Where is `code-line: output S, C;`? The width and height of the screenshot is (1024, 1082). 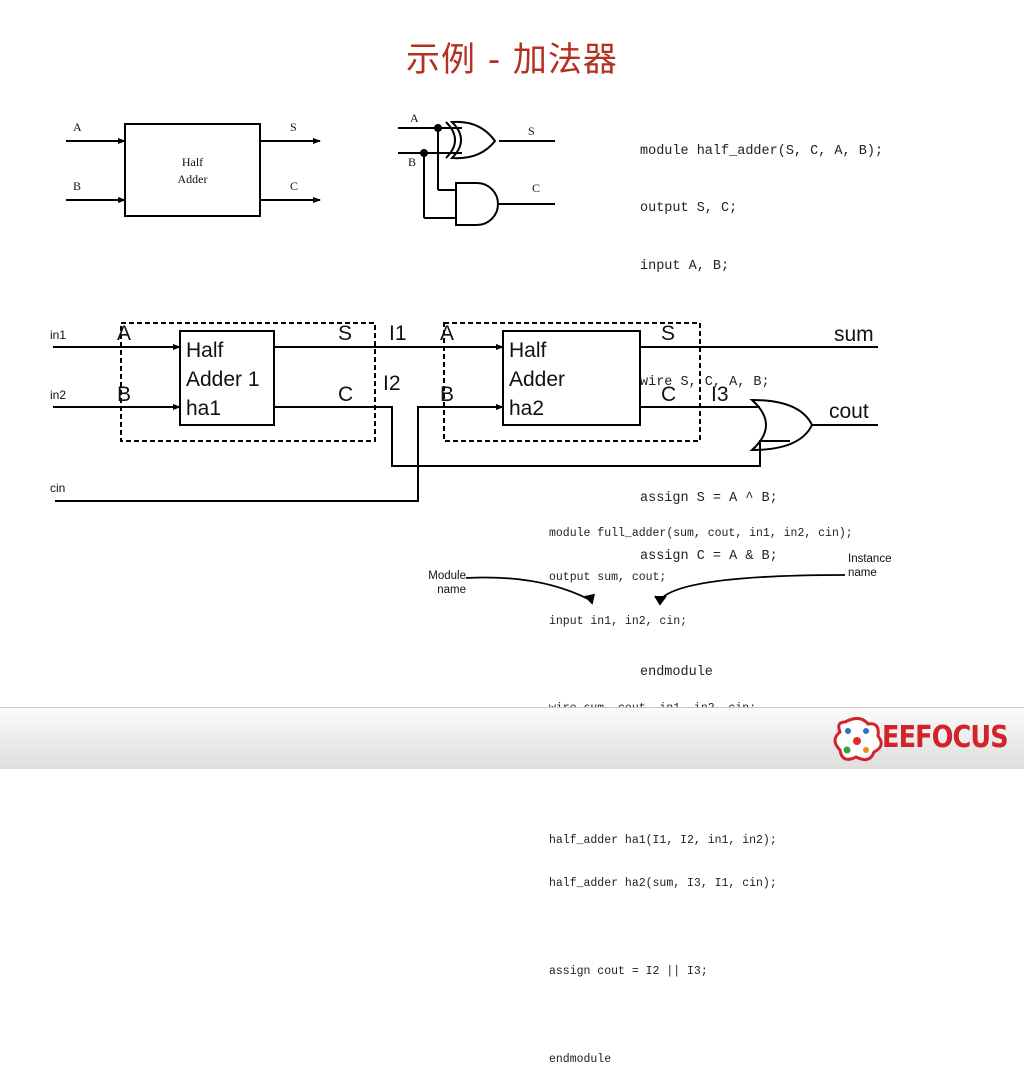
code-line: output S, C; is located at coordinates (689, 209).